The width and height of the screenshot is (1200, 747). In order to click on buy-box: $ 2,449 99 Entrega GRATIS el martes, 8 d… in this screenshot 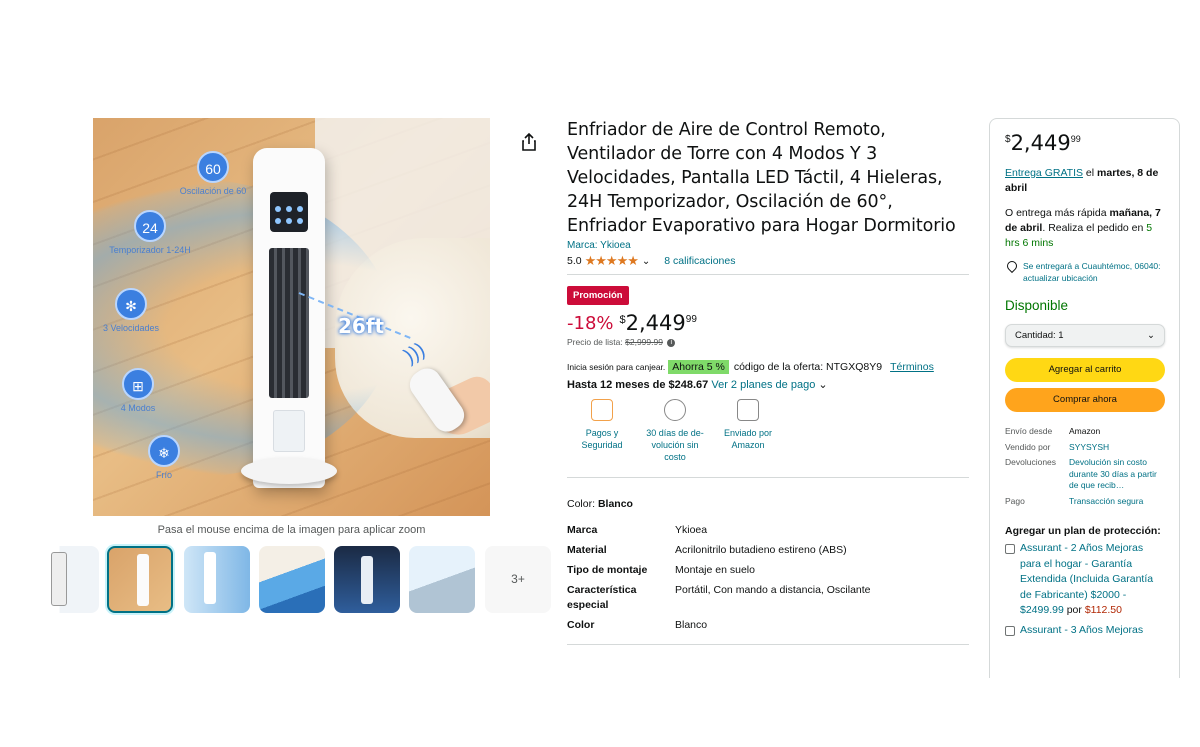, I will do `click(1084, 398)`.